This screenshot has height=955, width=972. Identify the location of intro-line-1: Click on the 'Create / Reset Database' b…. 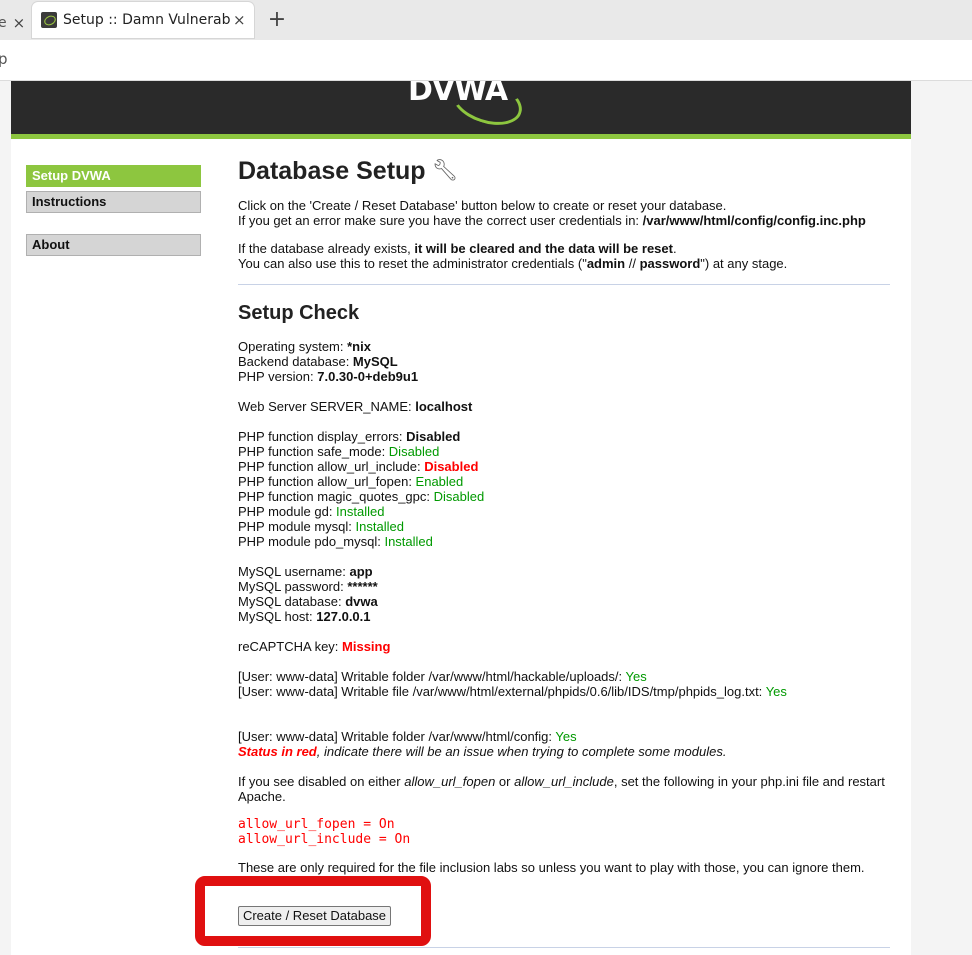
(482, 205).